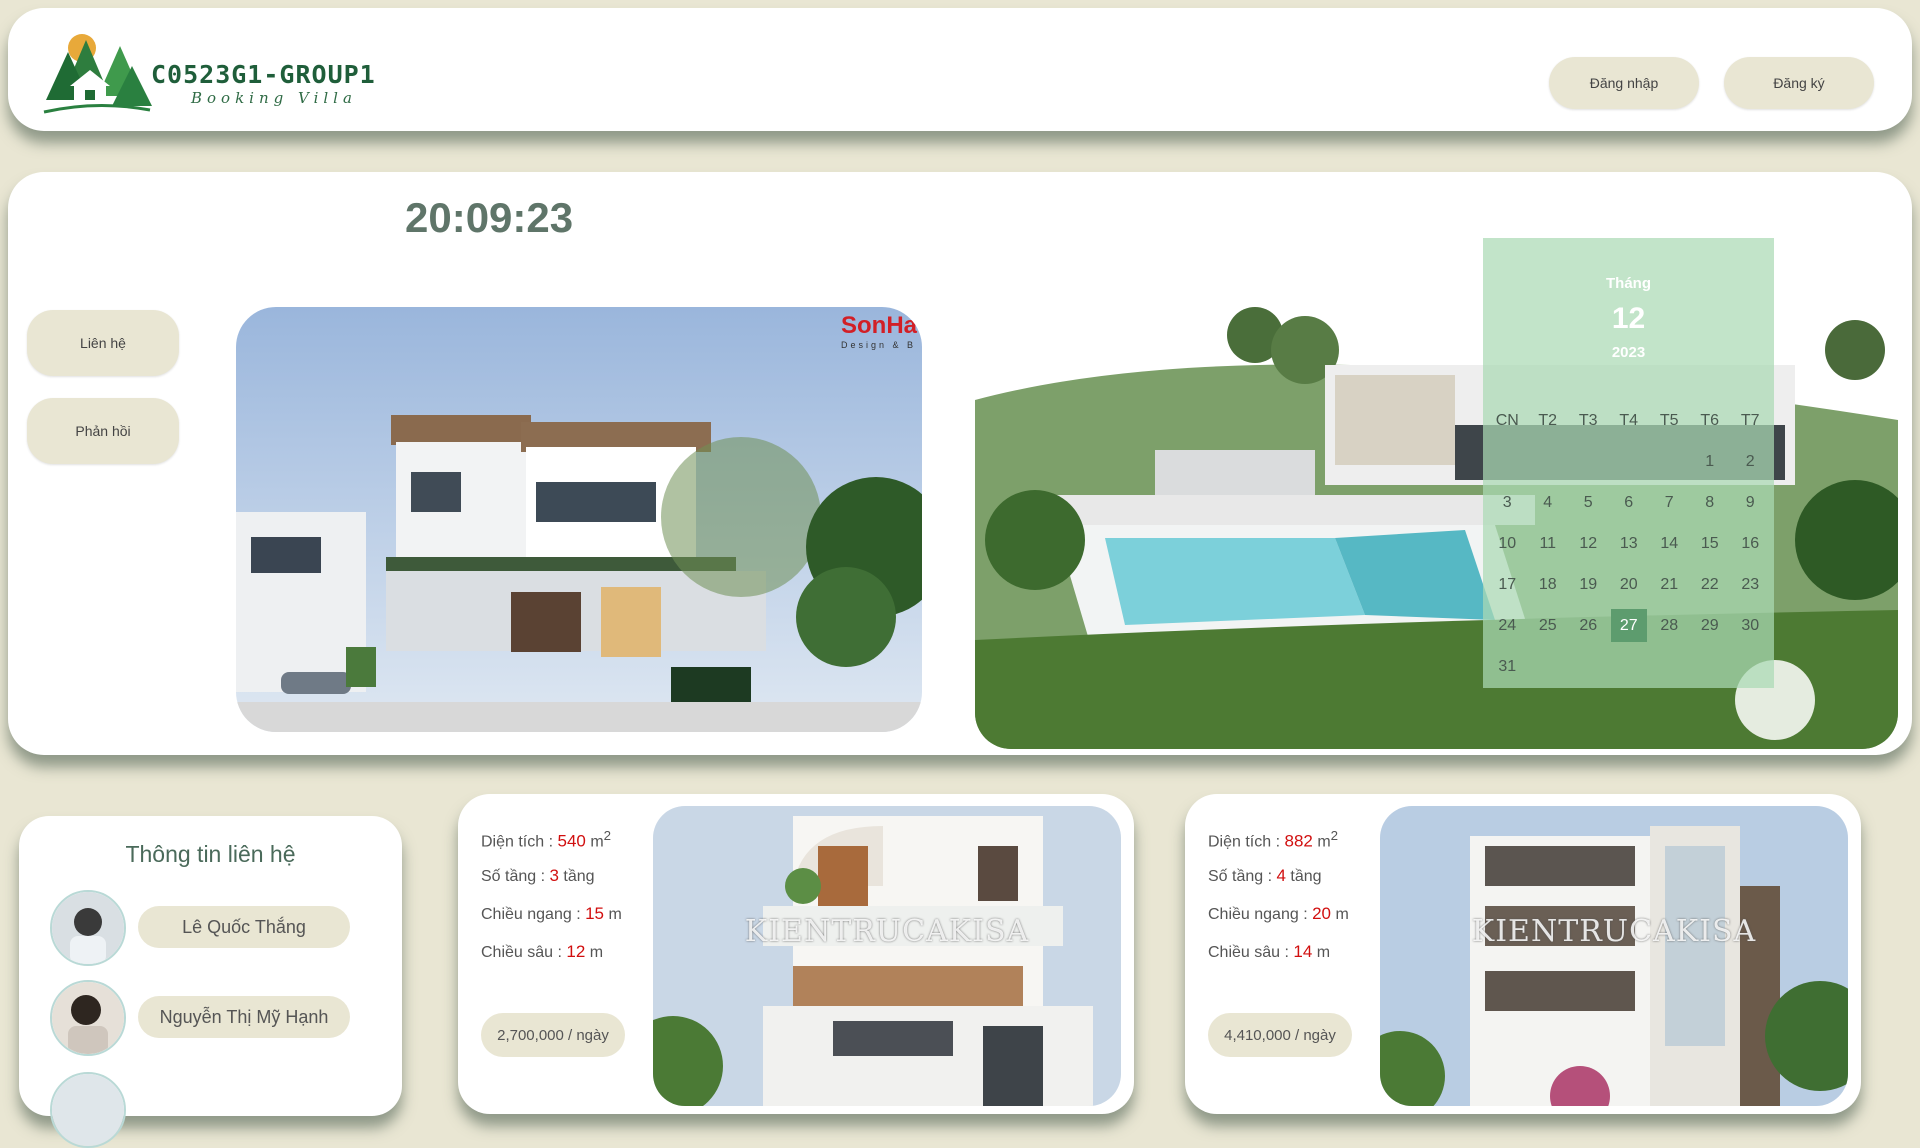  Describe the element at coordinates (274, 98) in the screenshot. I see `brand-tagline: Booking Villa` at that location.